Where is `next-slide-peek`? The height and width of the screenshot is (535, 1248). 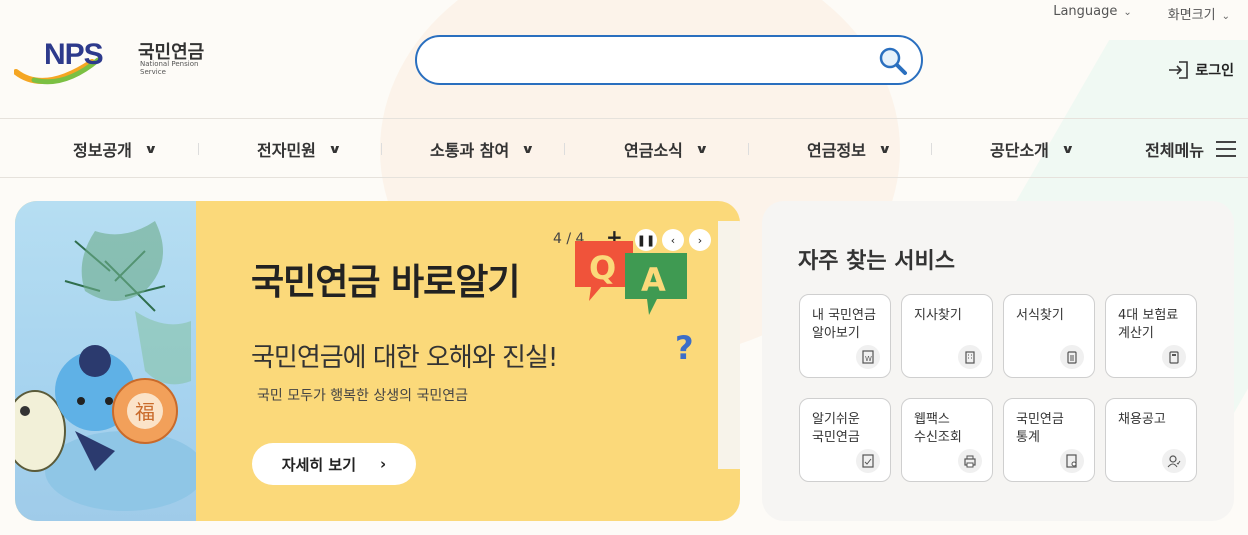 next-slide-peek is located at coordinates (729, 345).